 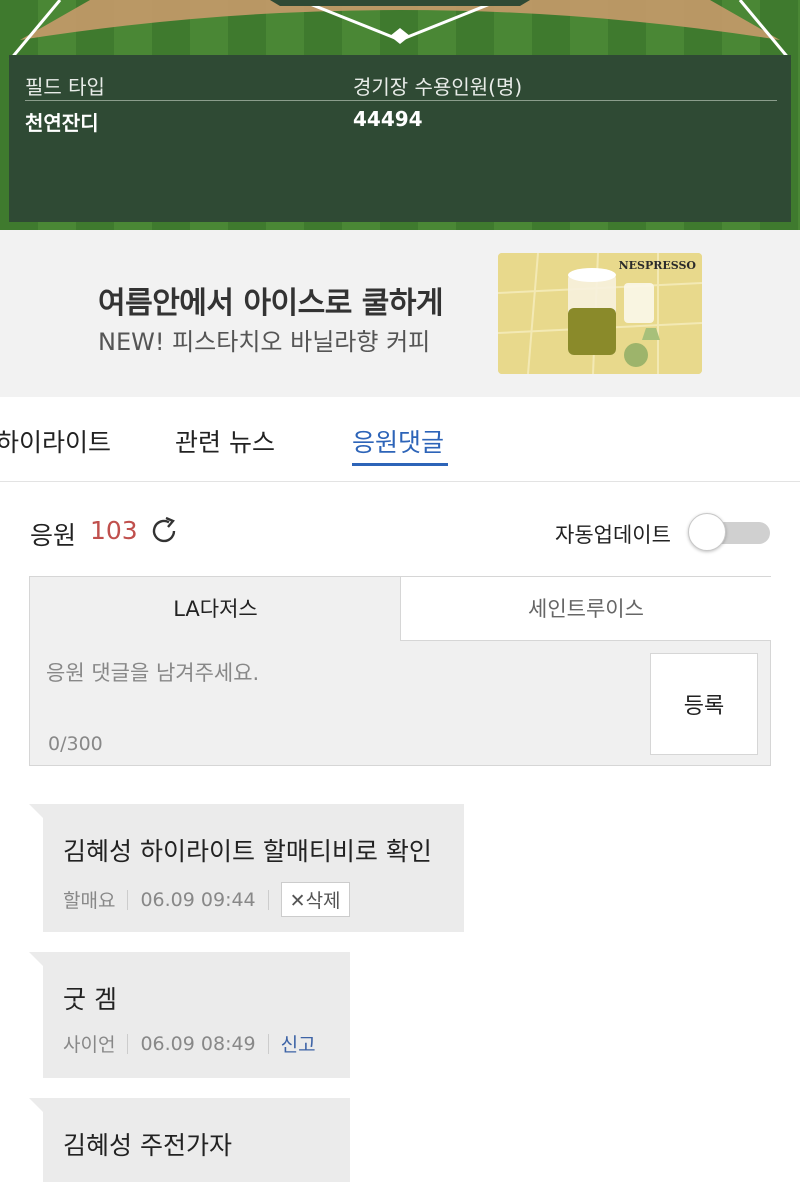 I want to click on comment-text: 김혜성 주전가자, so click(x=147, y=1145).